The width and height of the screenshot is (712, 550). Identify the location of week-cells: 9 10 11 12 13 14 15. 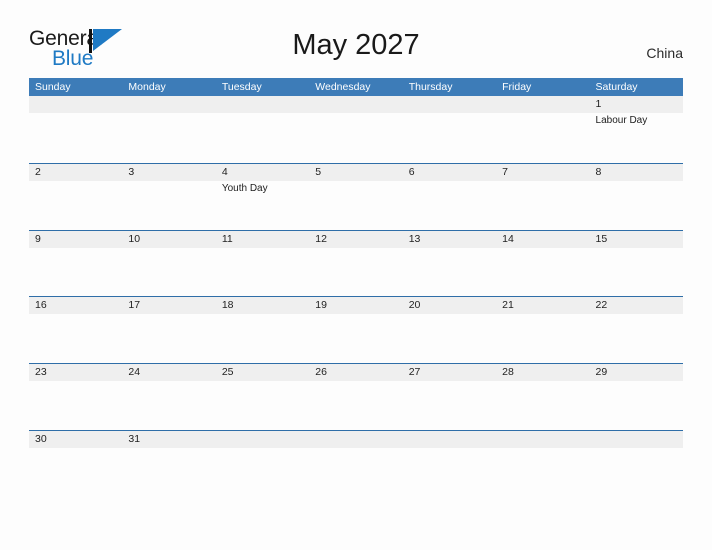
(356, 264).